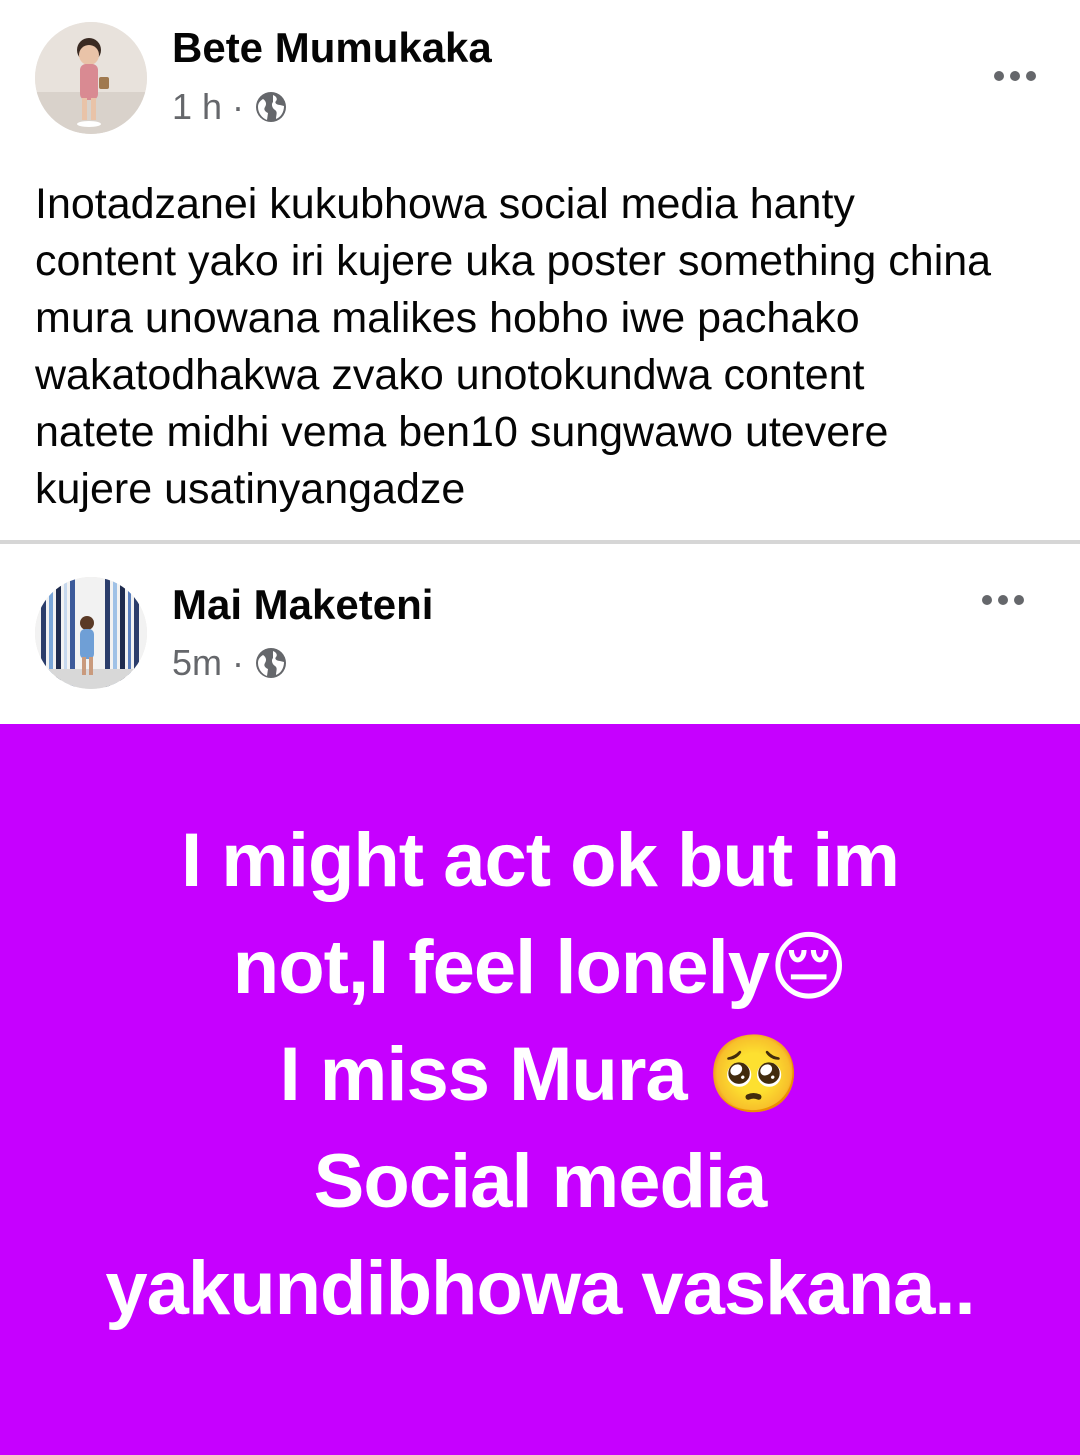 This screenshot has width=1080, height=1455. What do you see at coordinates (302, 605) in the screenshot?
I see `author-name: Mai Maketeni` at bounding box center [302, 605].